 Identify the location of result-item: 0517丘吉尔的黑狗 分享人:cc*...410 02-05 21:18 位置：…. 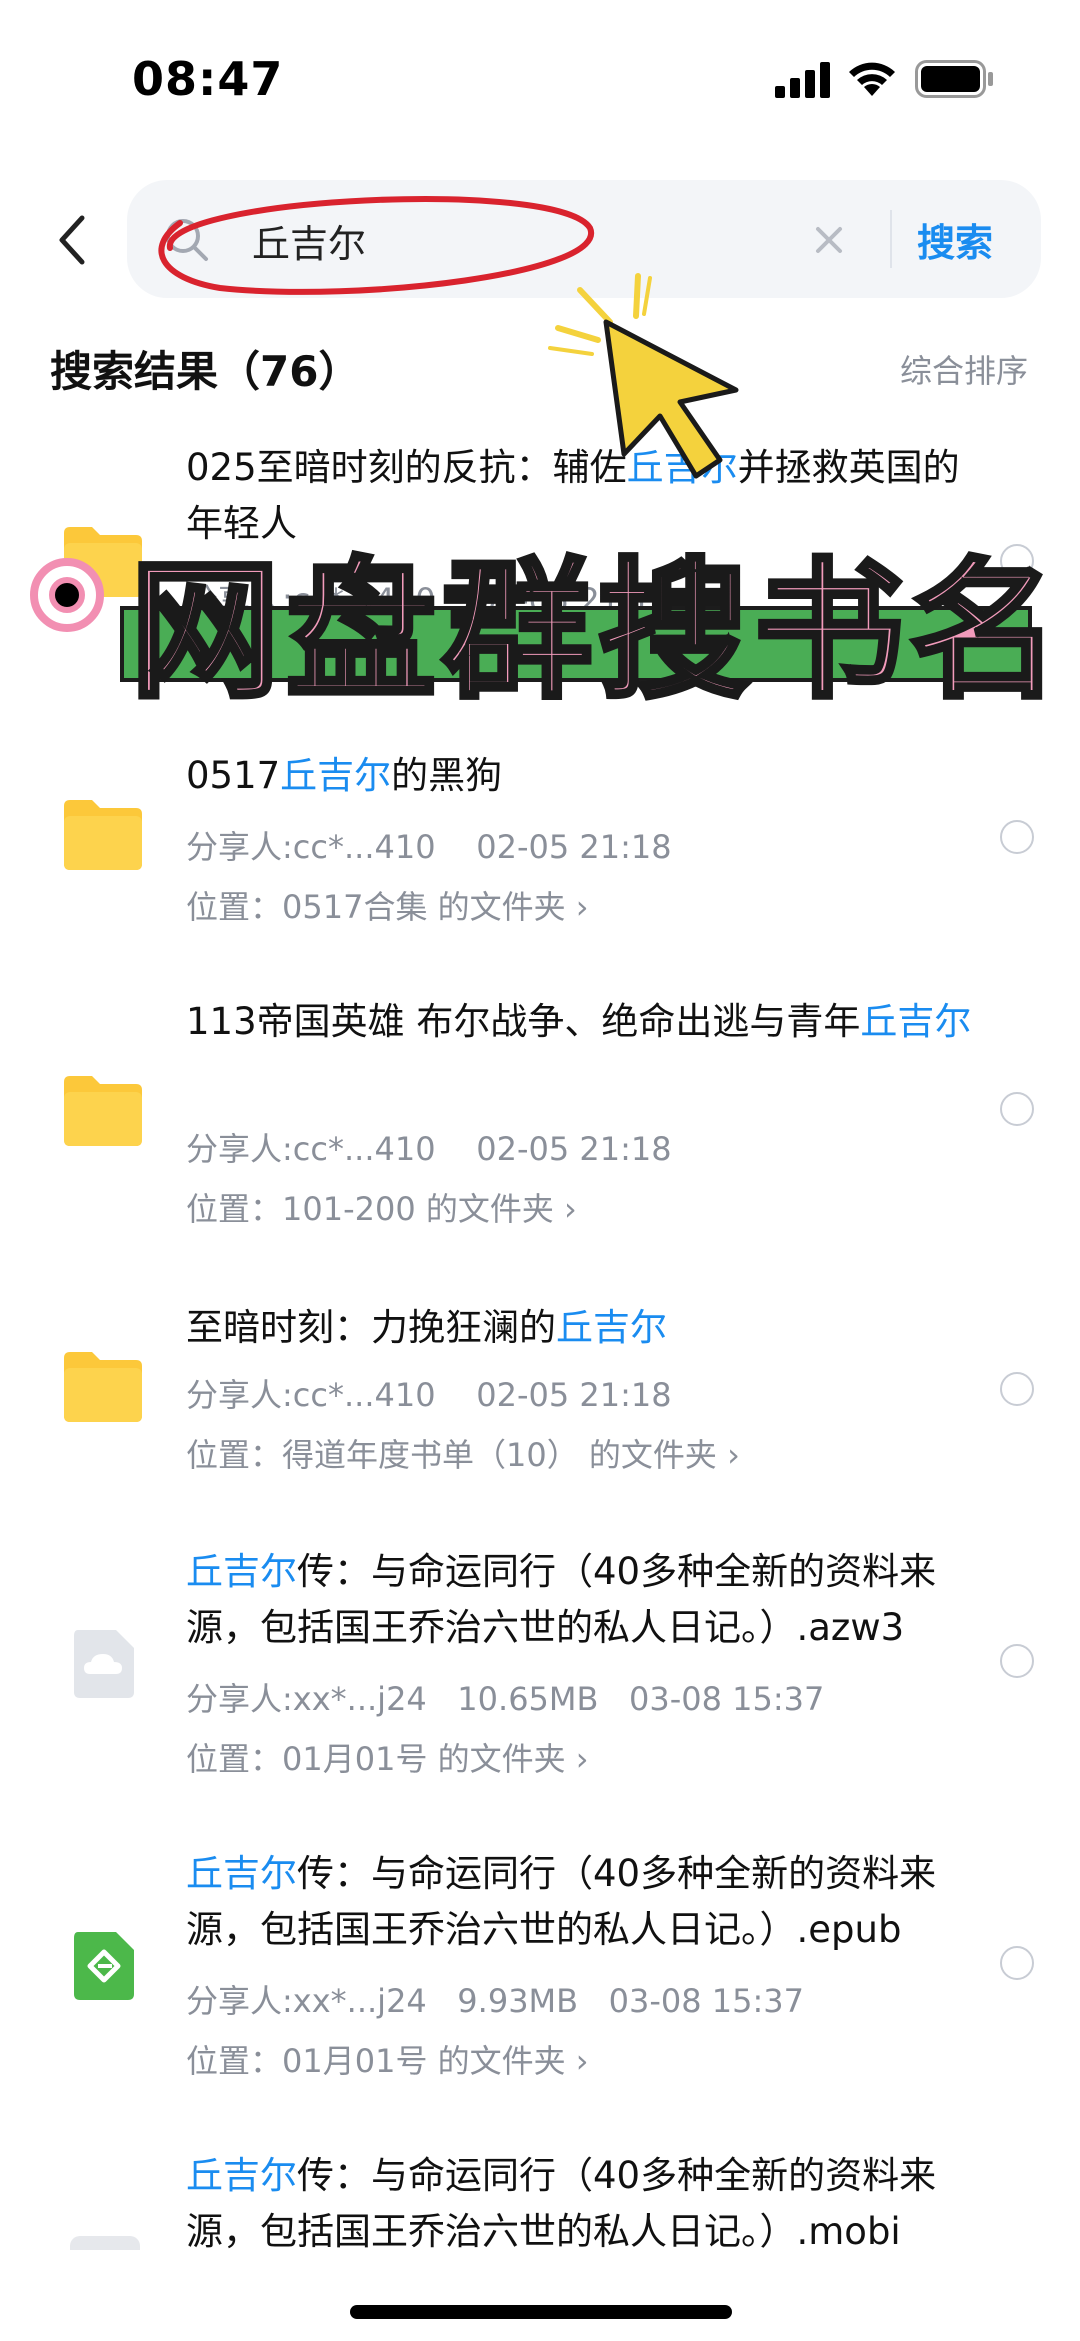
(540, 843).